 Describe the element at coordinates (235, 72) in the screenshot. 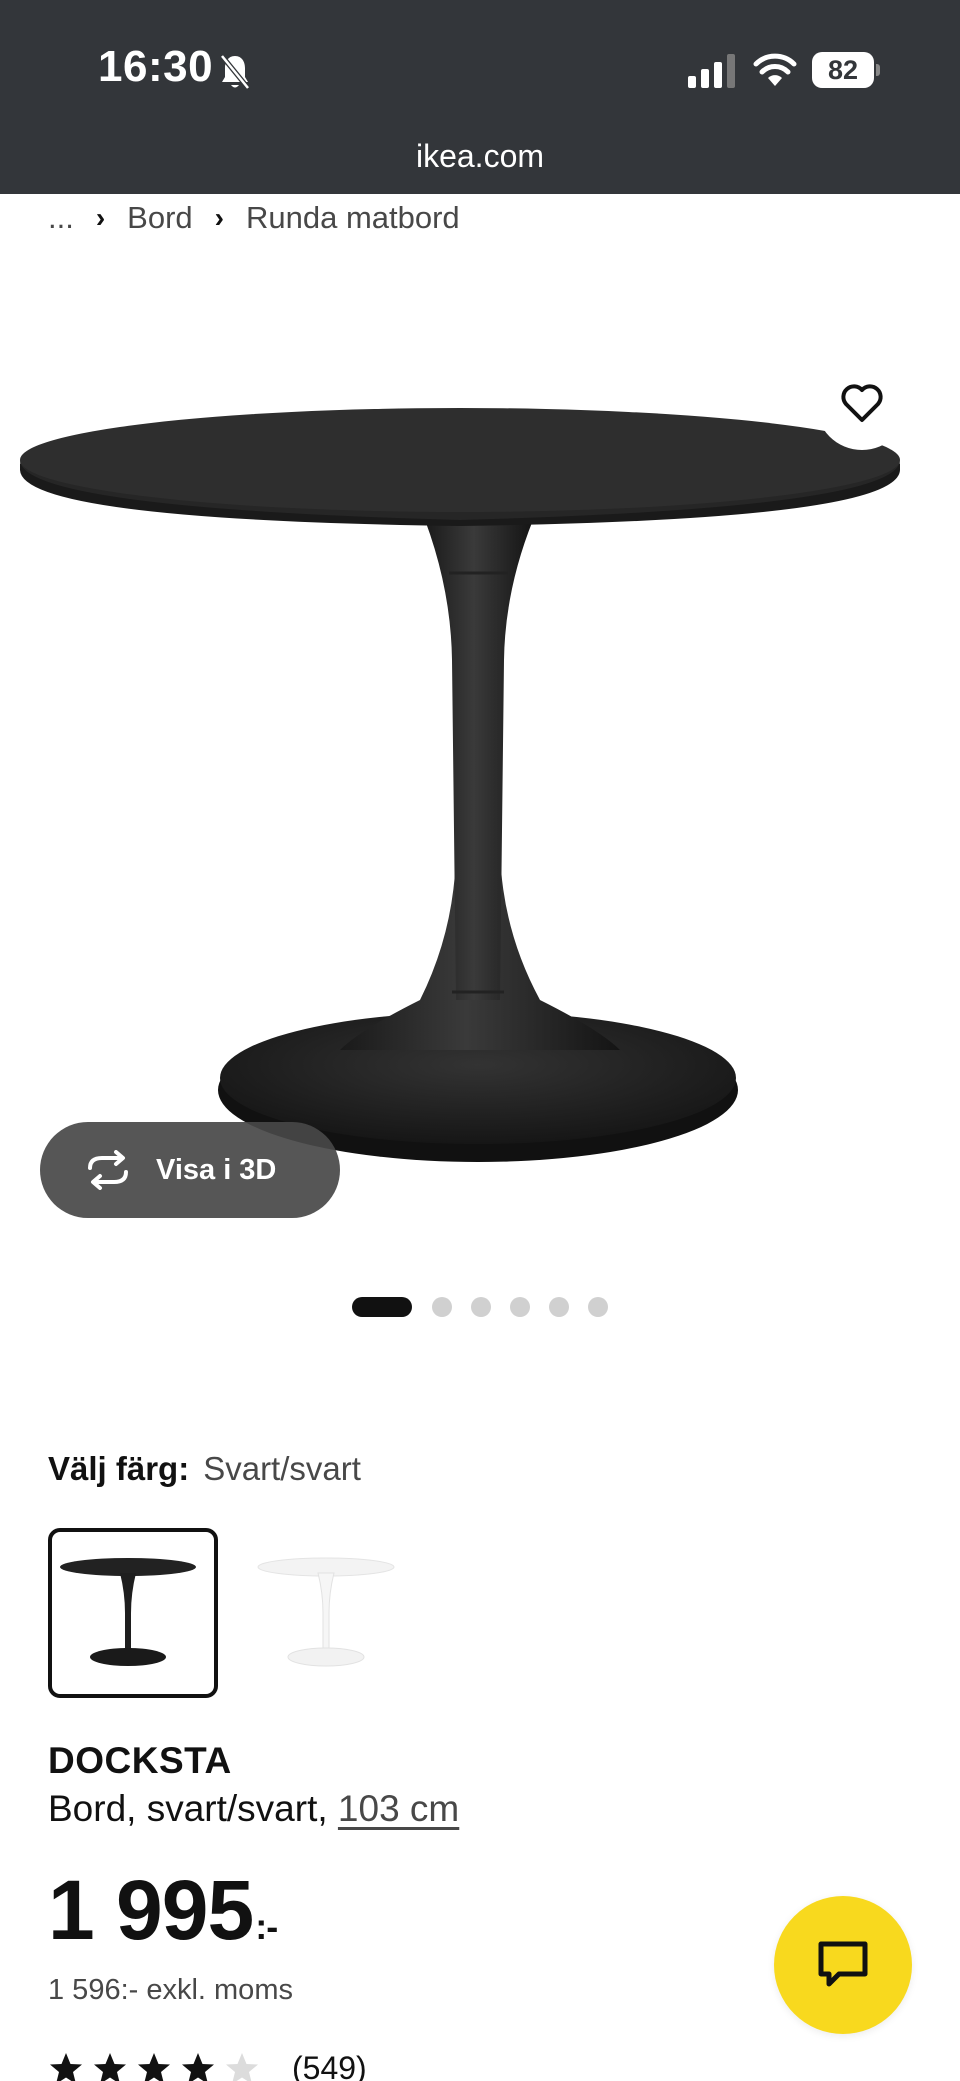

I see `bell-slash-icon` at that location.